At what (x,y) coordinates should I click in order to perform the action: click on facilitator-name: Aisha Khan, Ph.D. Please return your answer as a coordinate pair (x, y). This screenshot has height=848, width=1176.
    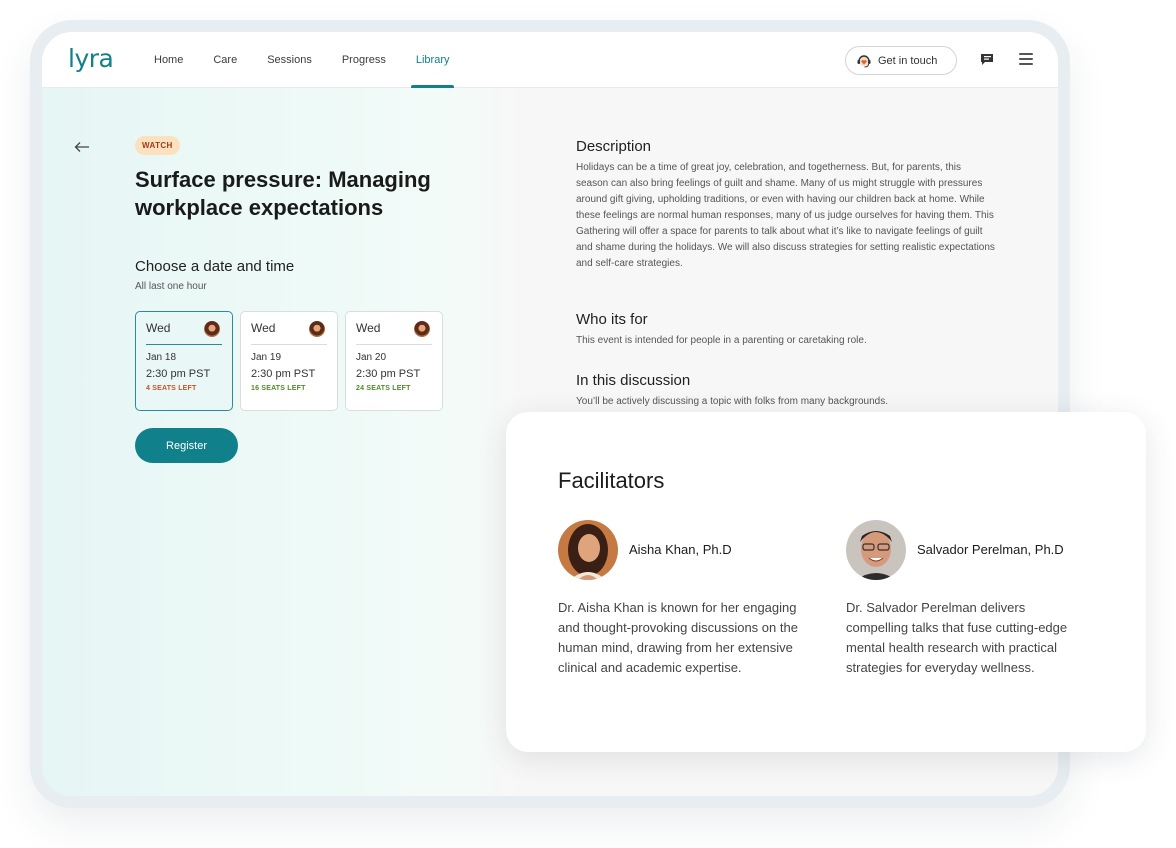
    Looking at the image, I should click on (680, 549).